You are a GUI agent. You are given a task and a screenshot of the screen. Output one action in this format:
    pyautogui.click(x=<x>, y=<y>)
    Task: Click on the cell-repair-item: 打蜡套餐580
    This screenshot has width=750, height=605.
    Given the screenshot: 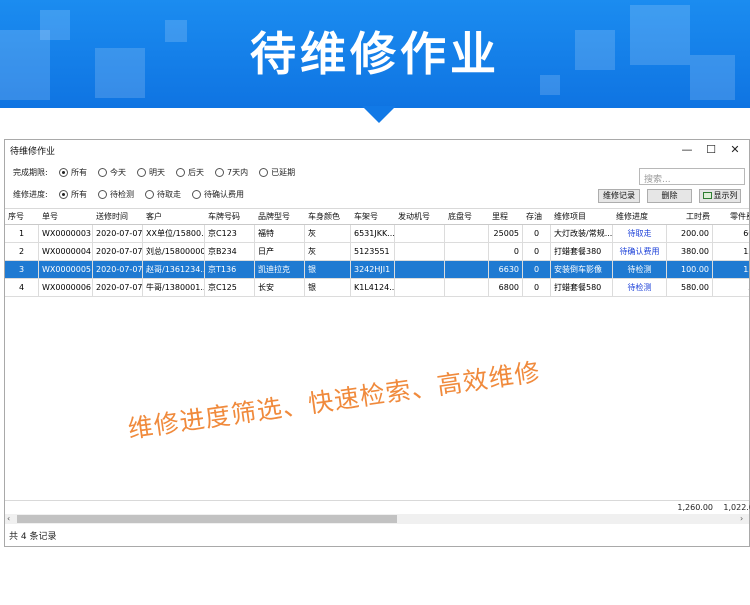 What is the action you would take?
    pyautogui.click(x=582, y=287)
    